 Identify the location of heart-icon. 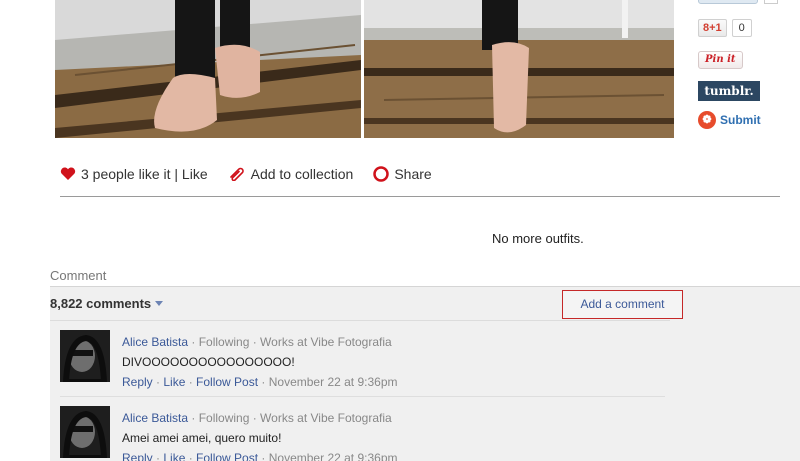
(68, 173).